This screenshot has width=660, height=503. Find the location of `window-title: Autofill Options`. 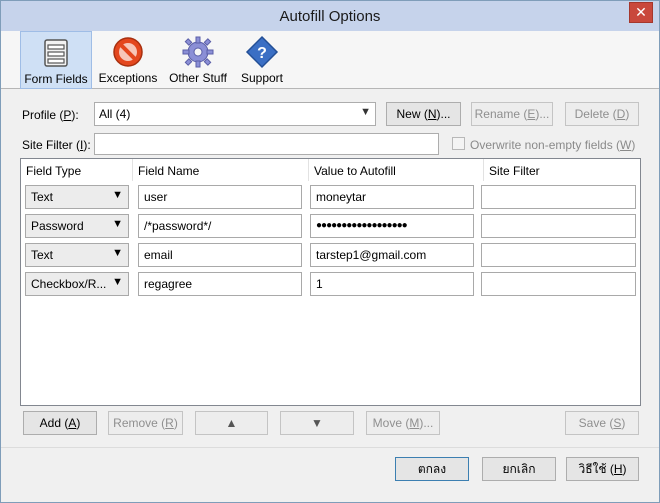

window-title: Autofill Options is located at coordinates (330, 16).